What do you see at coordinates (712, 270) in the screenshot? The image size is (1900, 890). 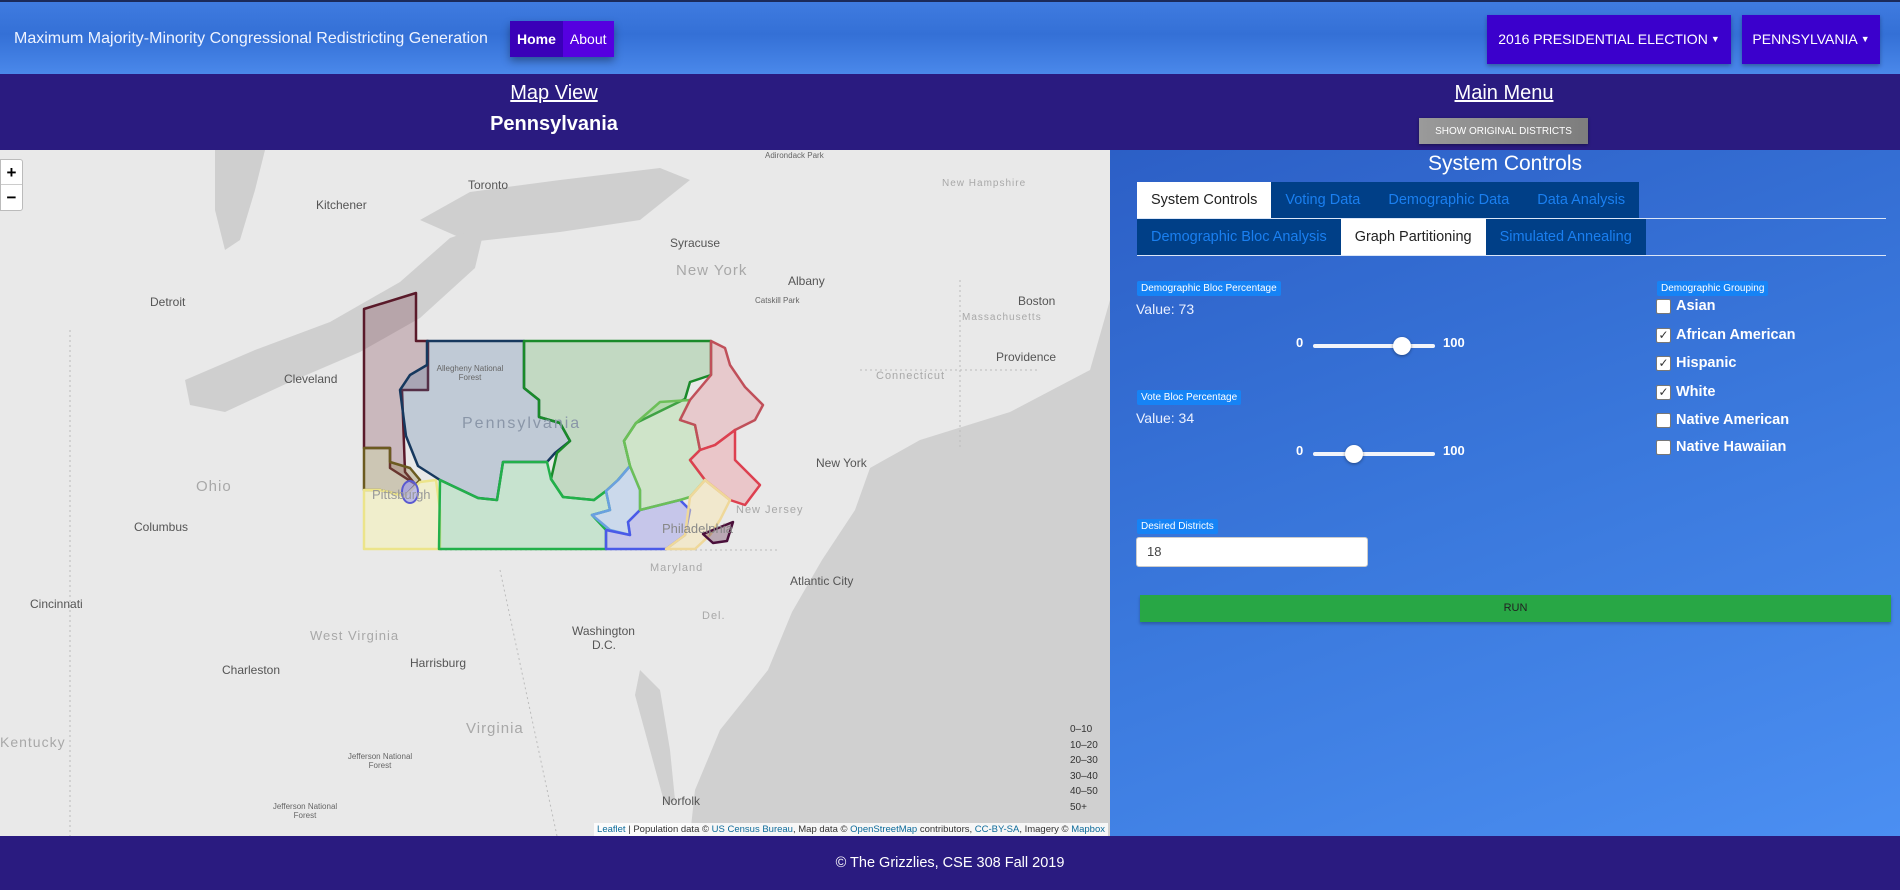 I see `region-label: New York` at bounding box center [712, 270].